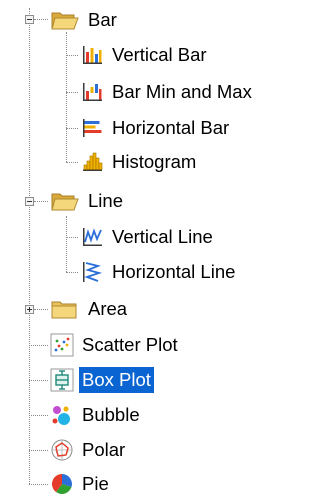 This screenshot has height=500, width=320. What do you see at coordinates (72, 162) in the screenshot?
I see `connector-histogram` at bounding box center [72, 162].